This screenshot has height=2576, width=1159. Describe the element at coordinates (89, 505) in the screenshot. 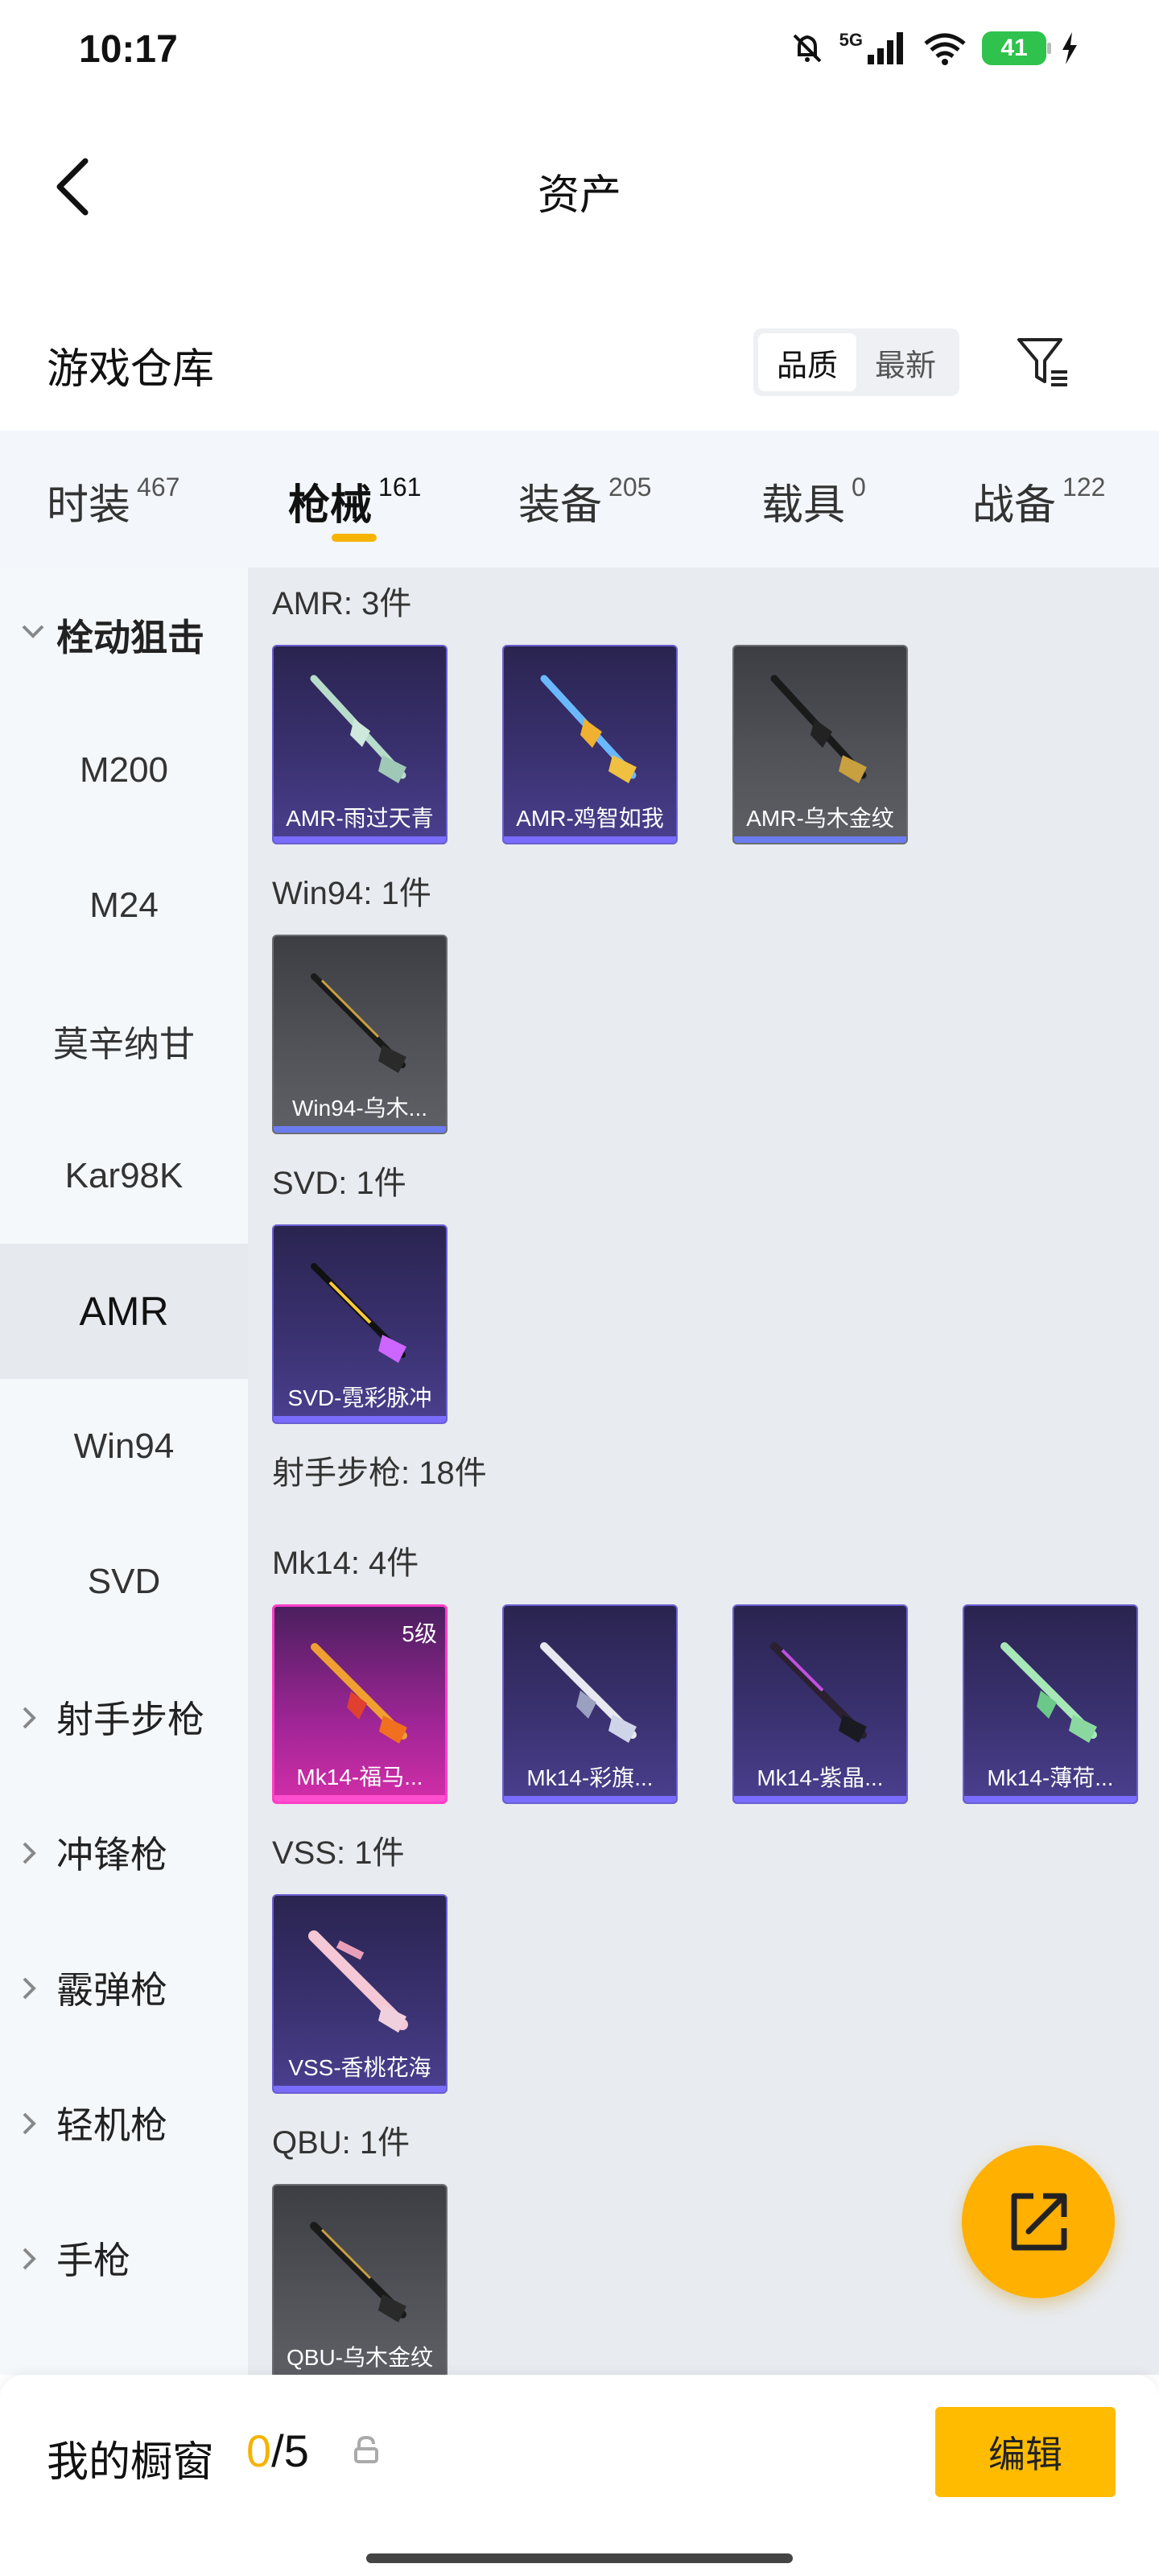

I see `tab-label: 时装` at that location.